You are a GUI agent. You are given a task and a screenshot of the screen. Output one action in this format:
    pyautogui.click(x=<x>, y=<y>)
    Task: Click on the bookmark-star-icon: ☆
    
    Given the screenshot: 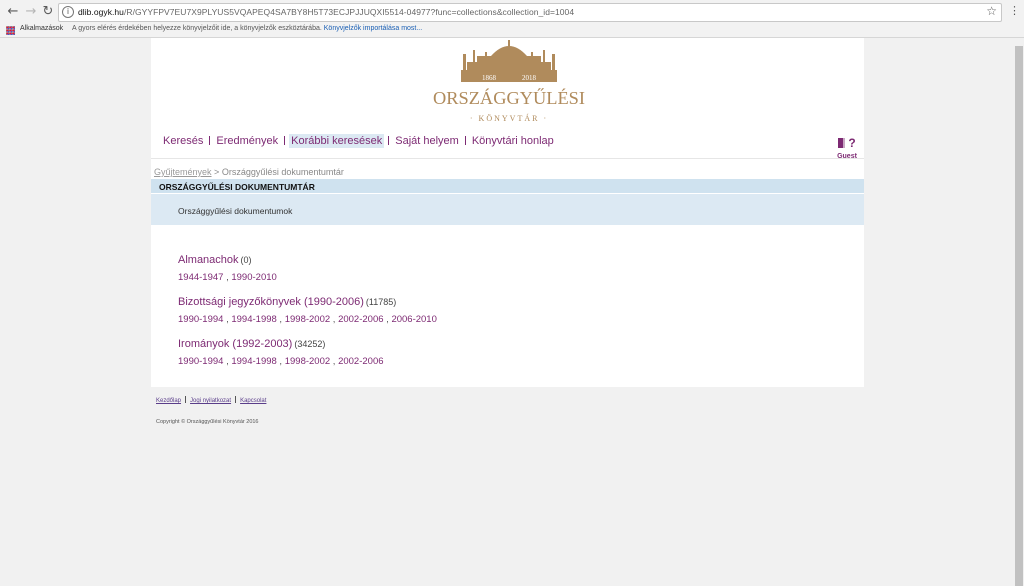 What is the action you would take?
    pyautogui.click(x=991, y=11)
    